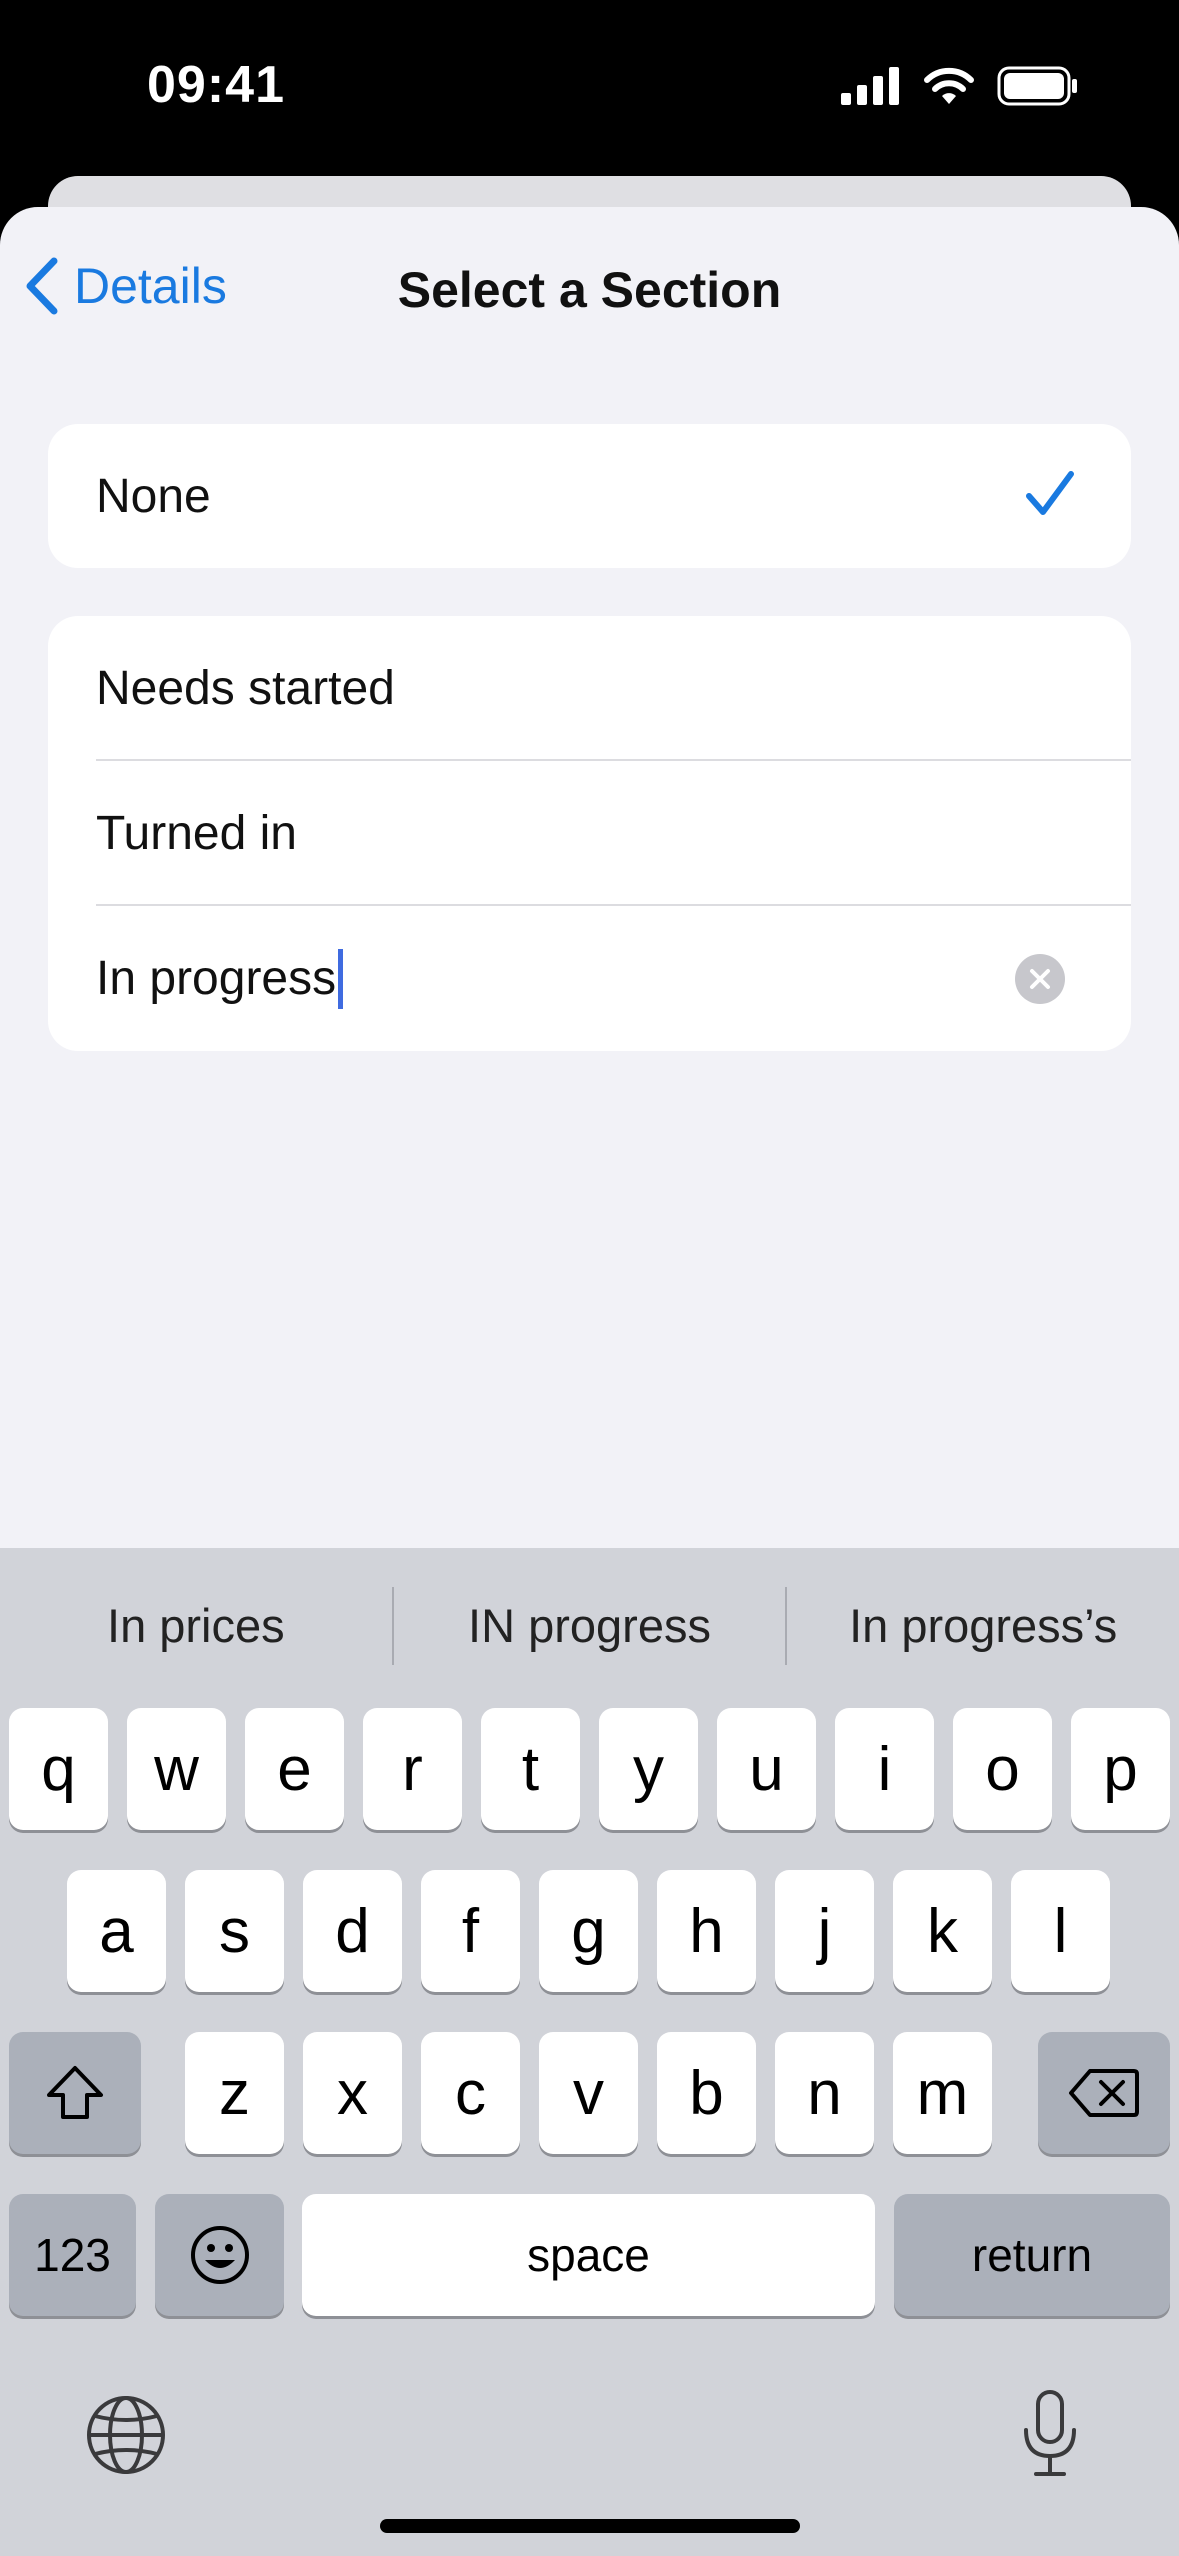 Image resolution: width=1179 pixels, height=2556 pixels. I want to click on text-cursor, so click(341, 978).